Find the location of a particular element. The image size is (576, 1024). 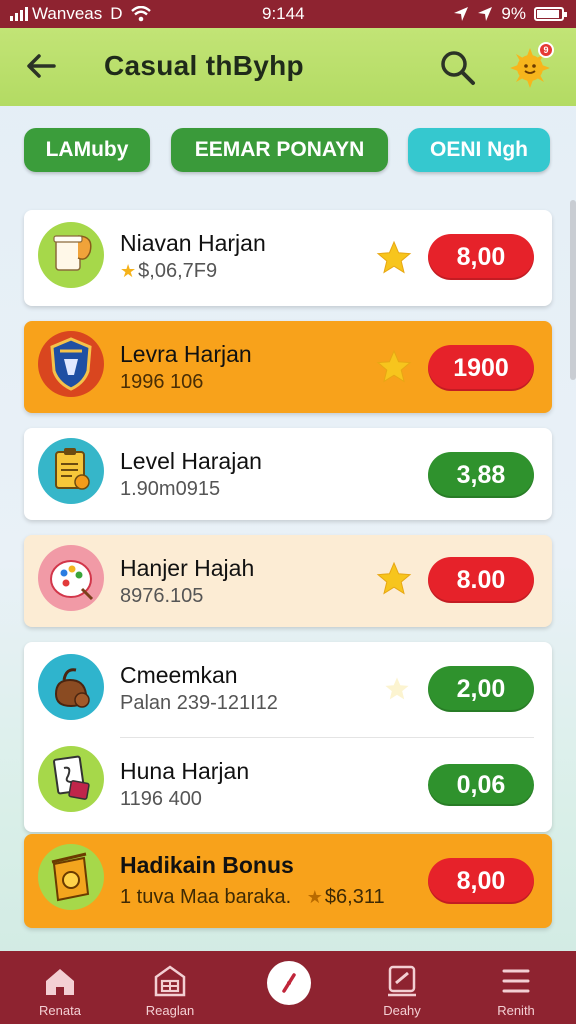

list-card: Niavan Harjan ★ $,06,7F9 8,00 is located at coordinates (288, 258).